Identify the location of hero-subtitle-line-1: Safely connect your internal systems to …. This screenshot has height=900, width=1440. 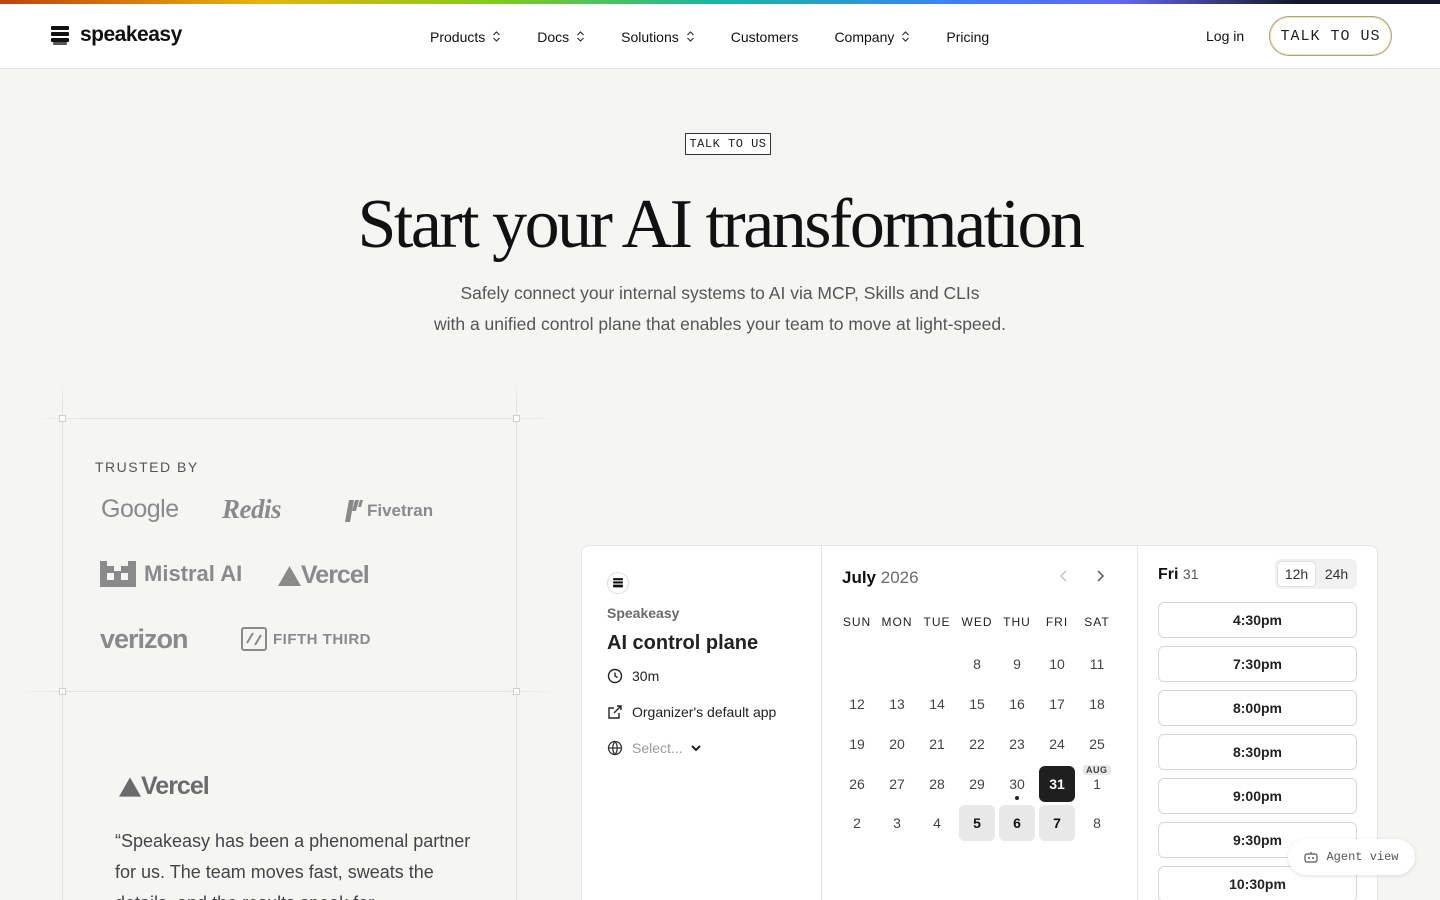
(720, 293).